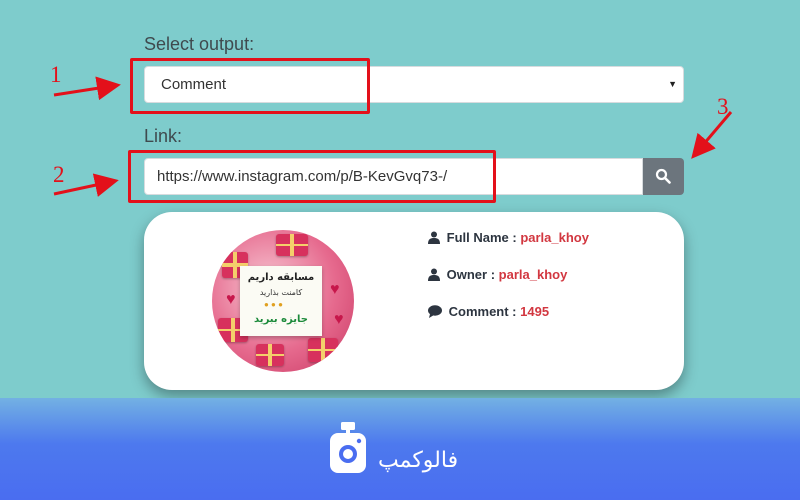 This screenshot has height=500, width=800. Describe the element at coordinates (348, 447) in the screenshot. I see `camera-icon` at that location.